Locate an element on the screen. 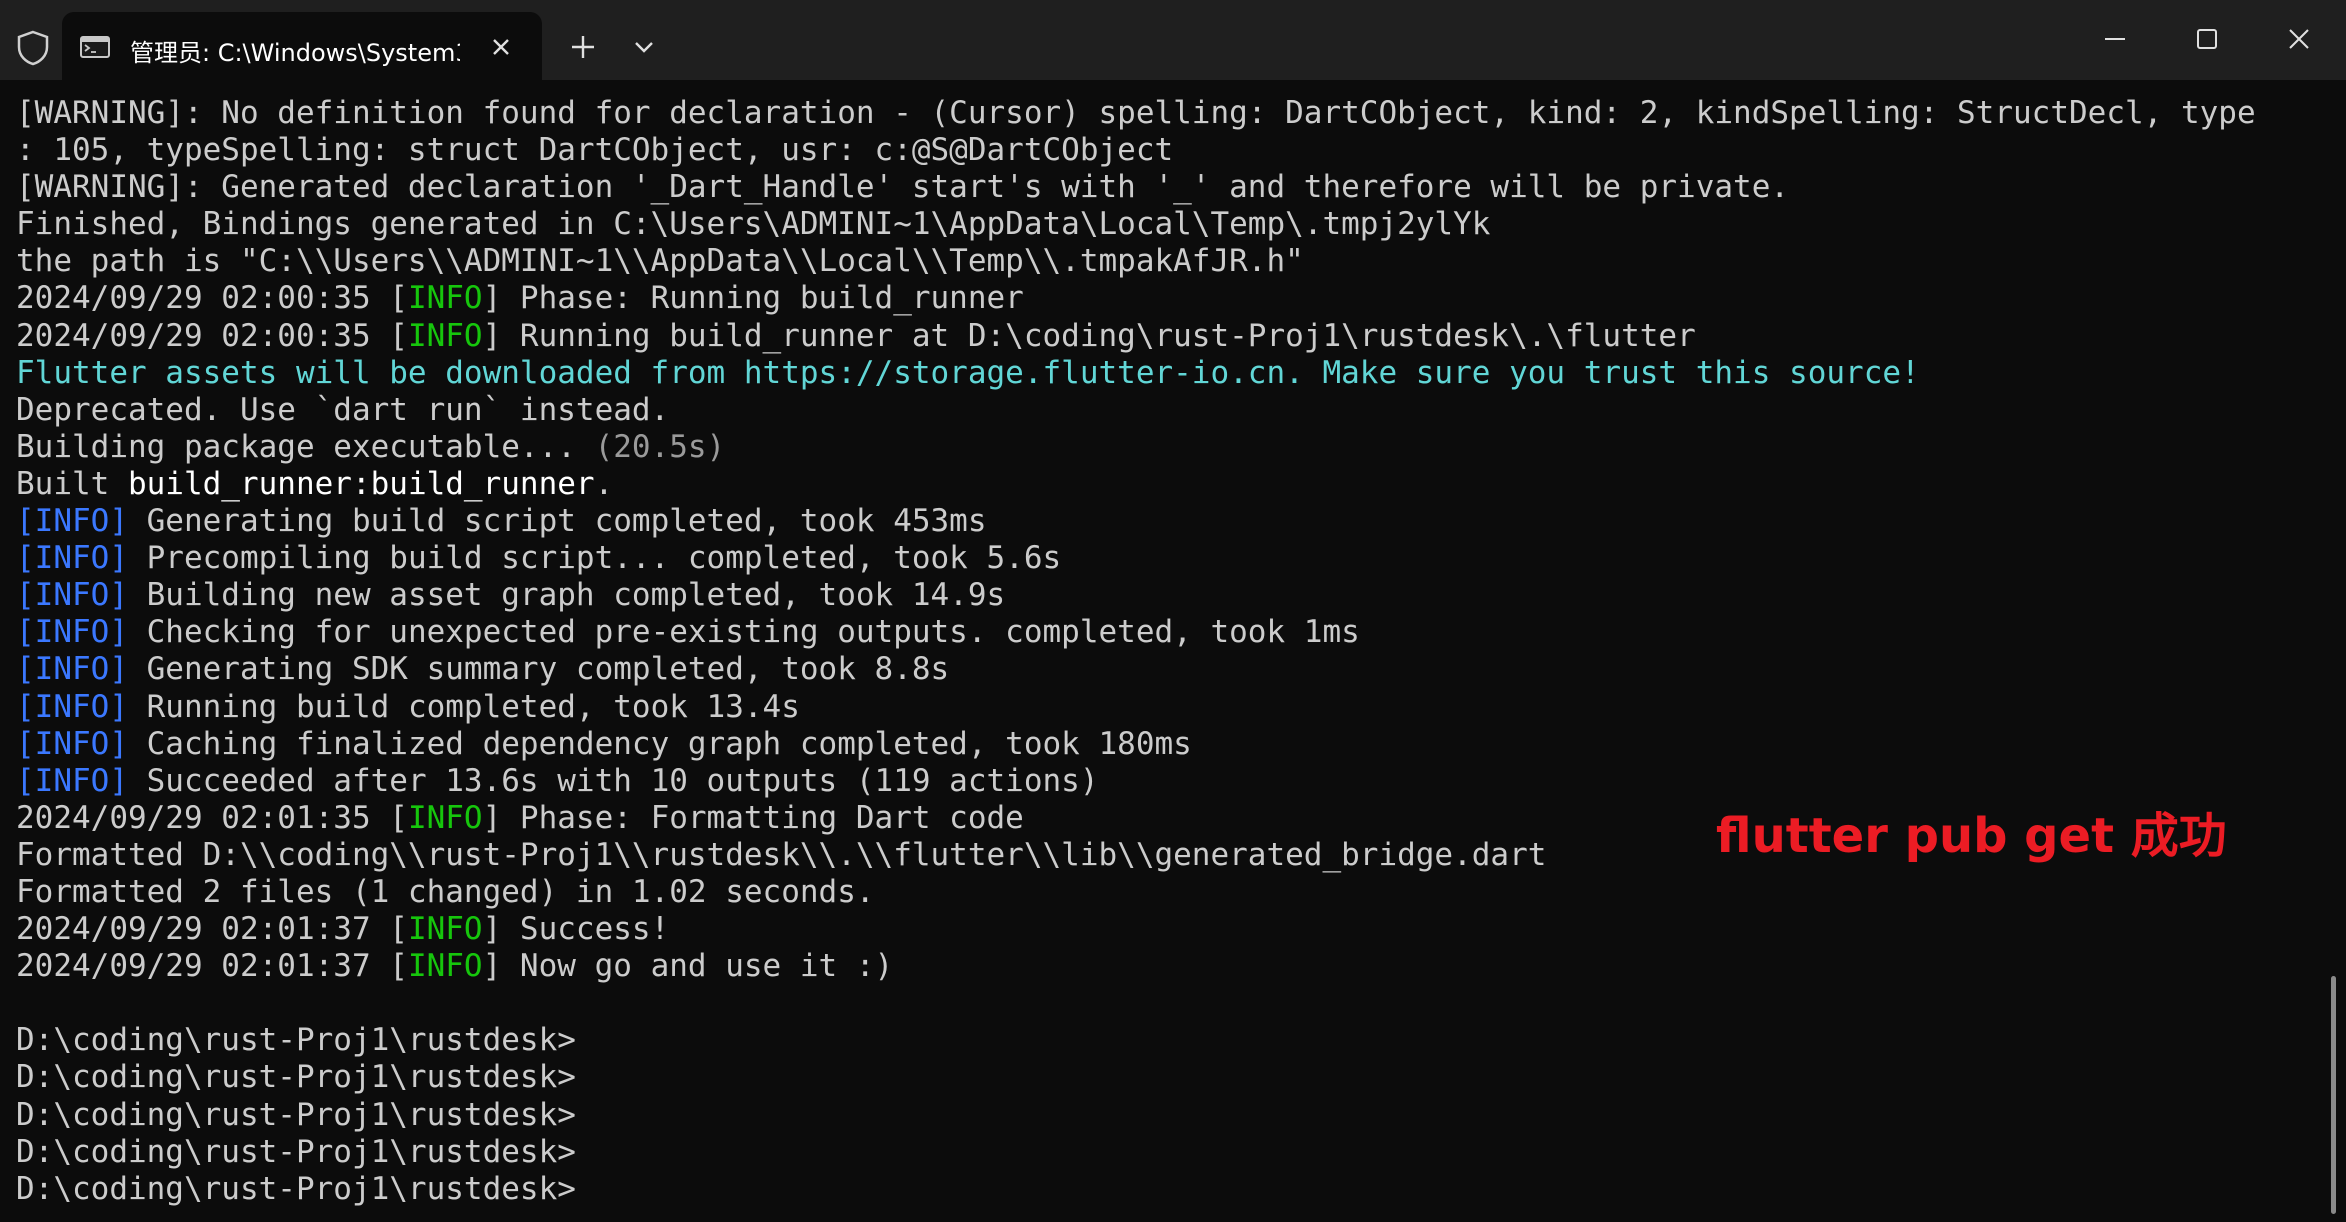  title-bar: 管理员: C:\Windows\System32 is located at coordinates (1173, 40).